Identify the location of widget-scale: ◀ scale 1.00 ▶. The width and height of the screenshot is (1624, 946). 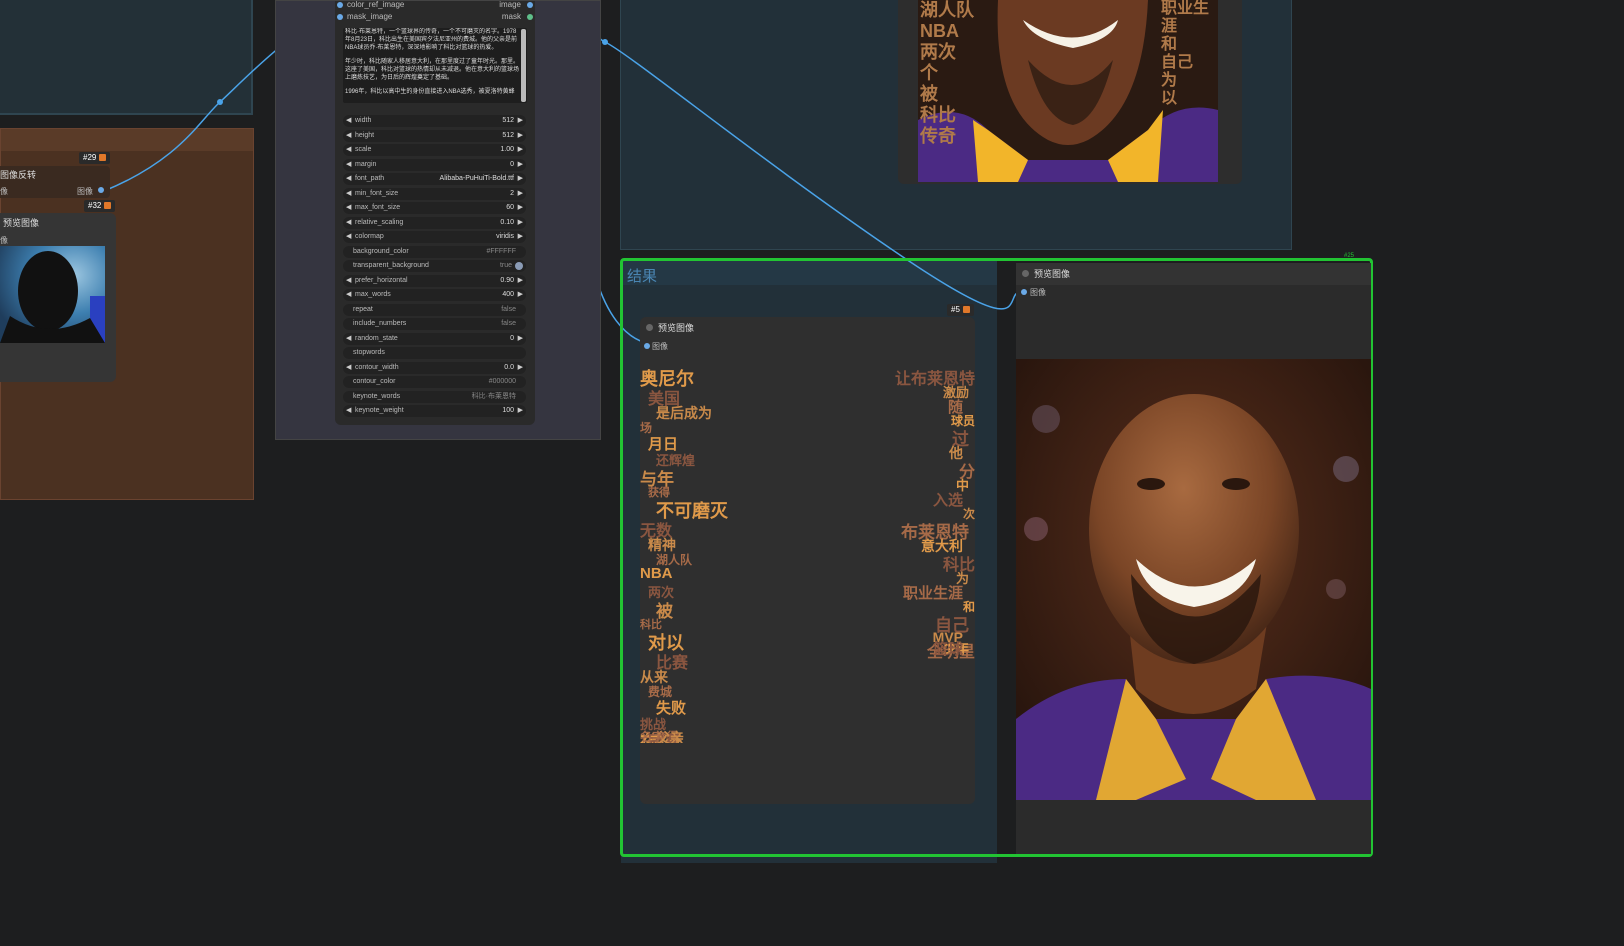
(434, 150).